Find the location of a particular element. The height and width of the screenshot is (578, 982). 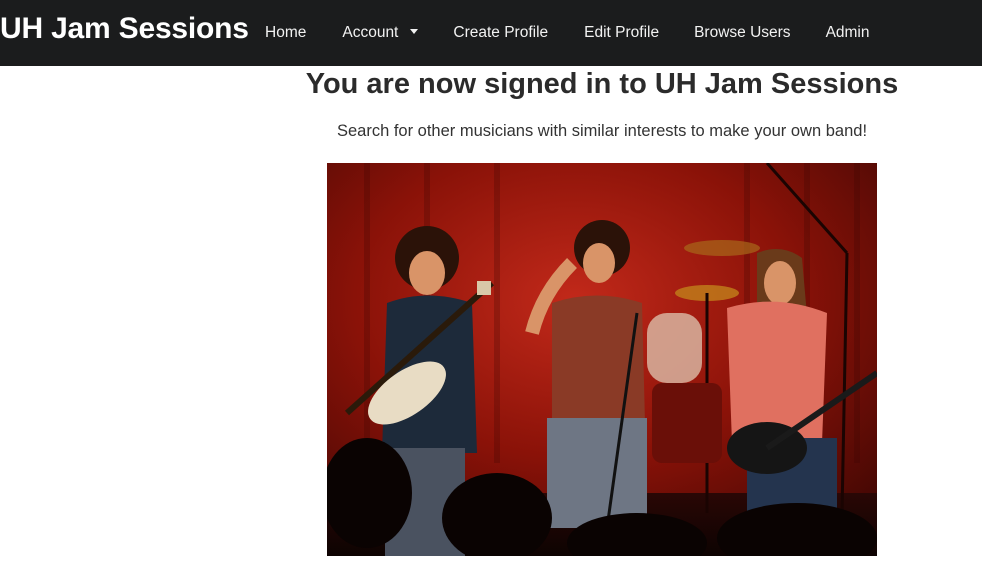

caret-down-icon is located at coordinates (414, 32).